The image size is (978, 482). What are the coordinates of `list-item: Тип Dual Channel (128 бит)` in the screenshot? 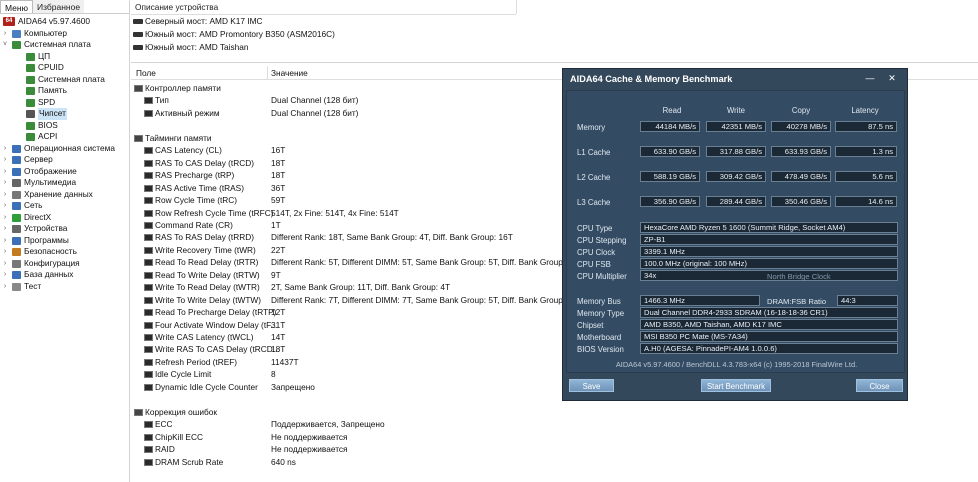 It's located at (351, 100).